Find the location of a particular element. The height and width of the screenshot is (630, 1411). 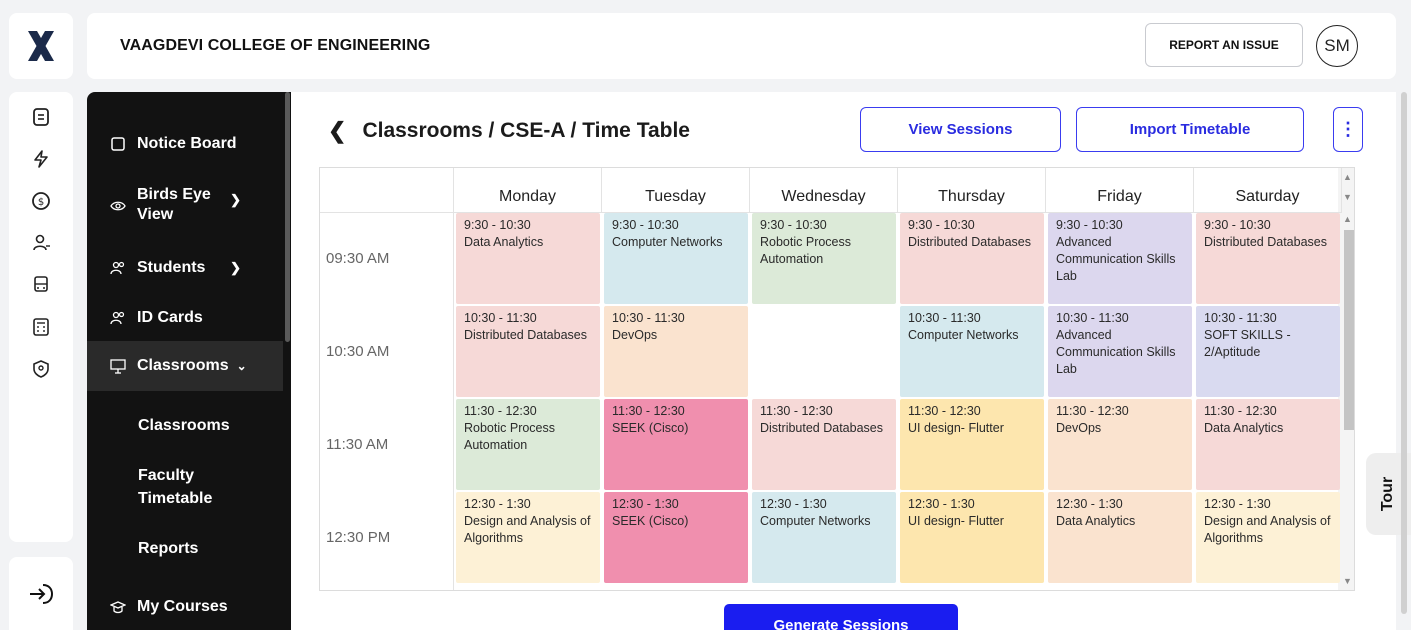

graduation-icon is located at coordinates (118, 607).